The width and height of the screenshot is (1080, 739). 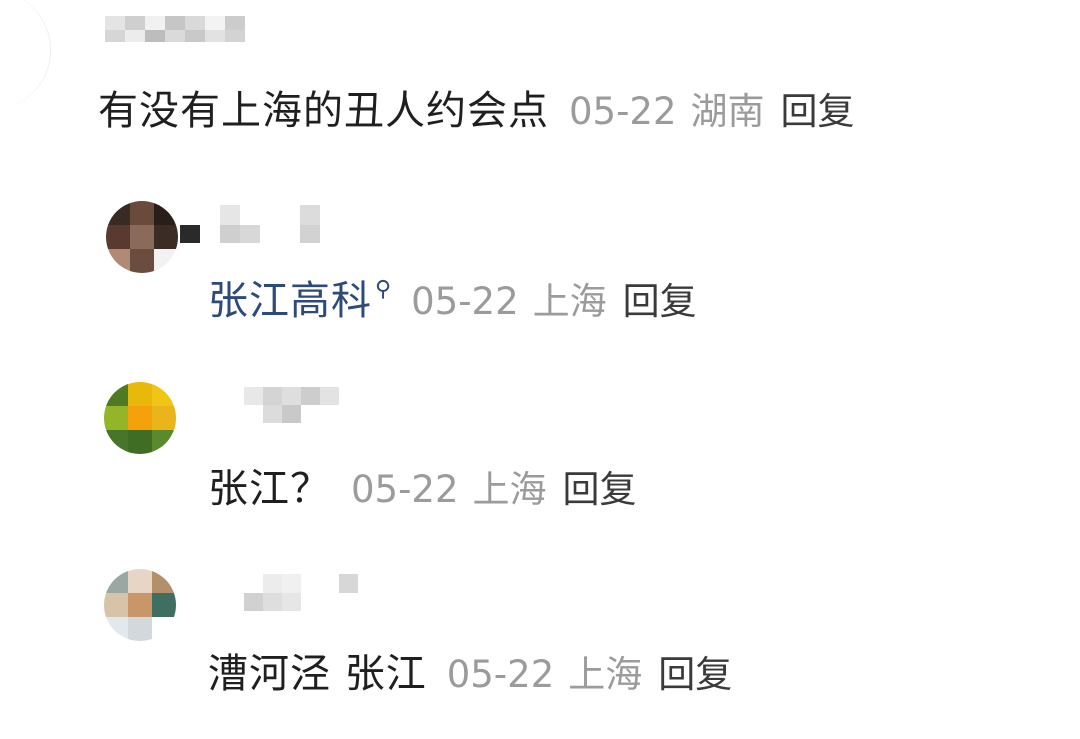 What do you see at coordinates (323, 111) in the screenshot?
I see `comment-text: 有没有上海的丑人约会点` at bounding box center [323, 111].